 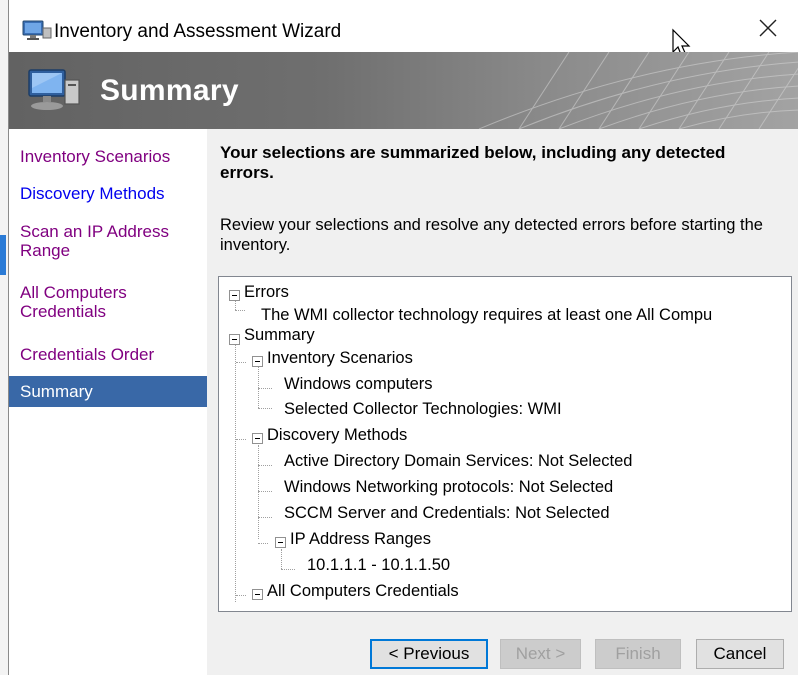 What do you see at coordinates (740, 654) in the screenshot?
I see `cancel-button: Cancel` at bounding box center [740, 654].